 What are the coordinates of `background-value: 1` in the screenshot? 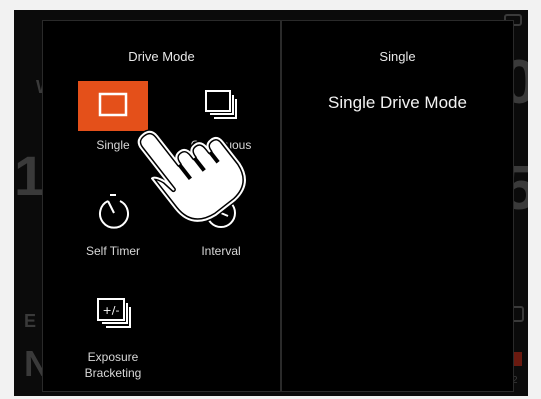 It's located at (30, 175).